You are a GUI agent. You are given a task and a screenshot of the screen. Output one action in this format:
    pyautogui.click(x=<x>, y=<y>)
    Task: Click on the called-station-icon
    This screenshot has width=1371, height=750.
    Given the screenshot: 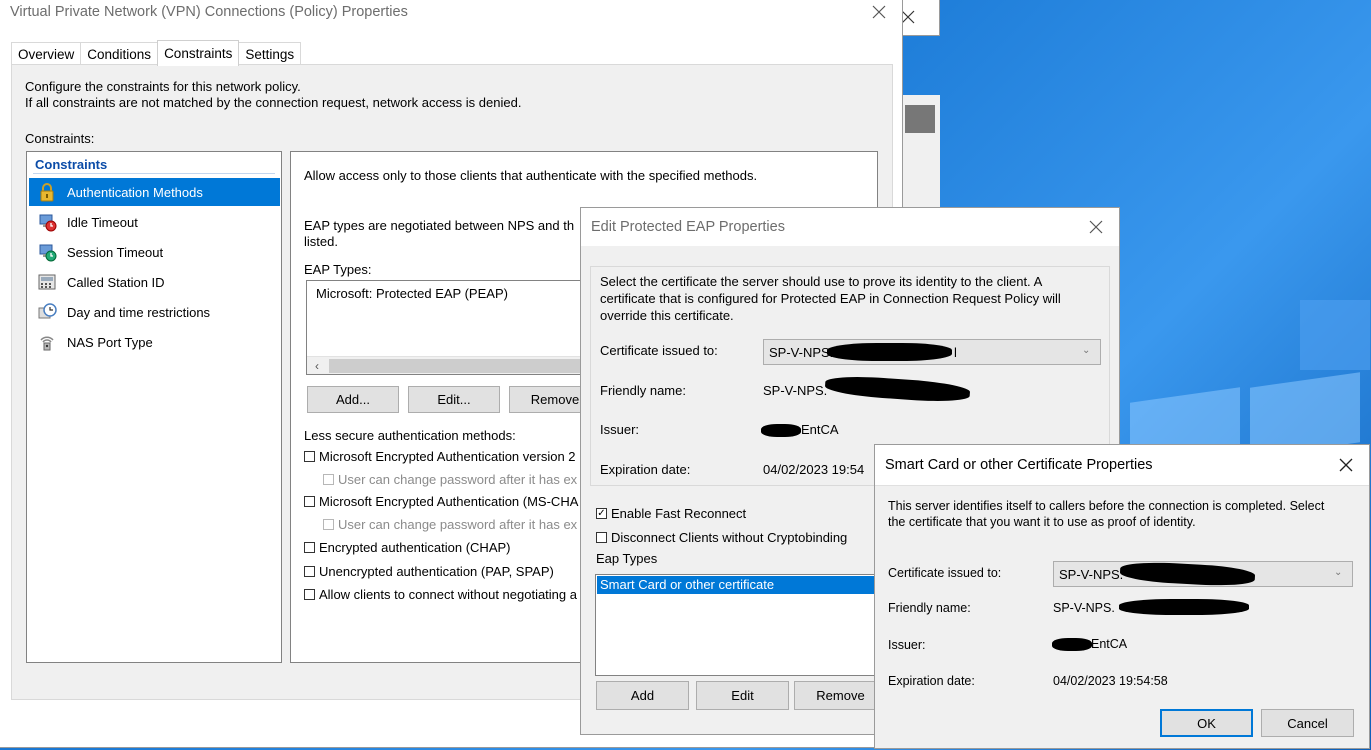 What is the action you would take?
    pyautogui.click(x=47, y=282)
    